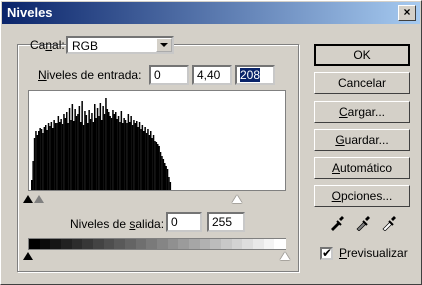  I want to click on window-title: Niveles, so click(30, 12).